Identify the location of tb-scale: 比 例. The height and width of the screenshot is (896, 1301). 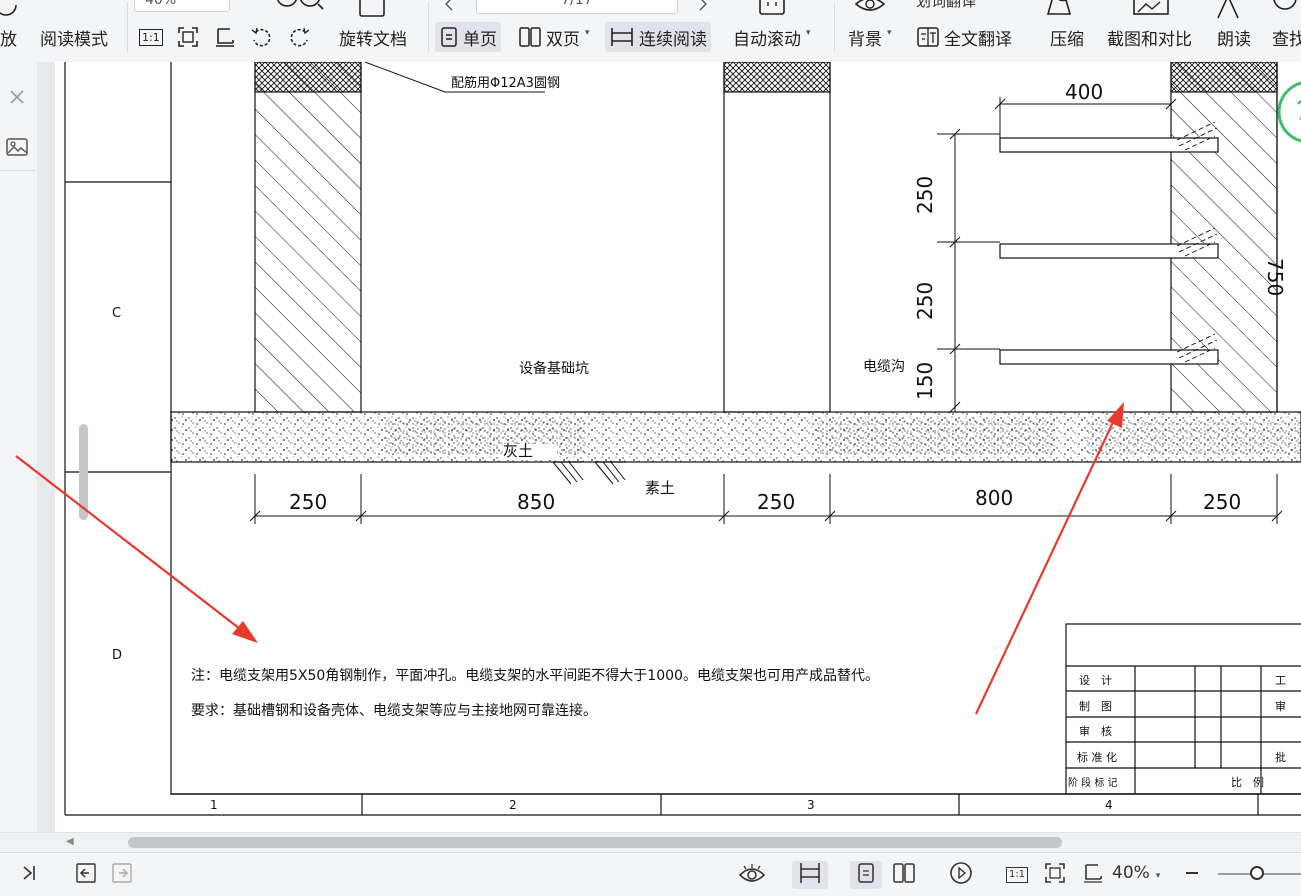
(1247, 782).